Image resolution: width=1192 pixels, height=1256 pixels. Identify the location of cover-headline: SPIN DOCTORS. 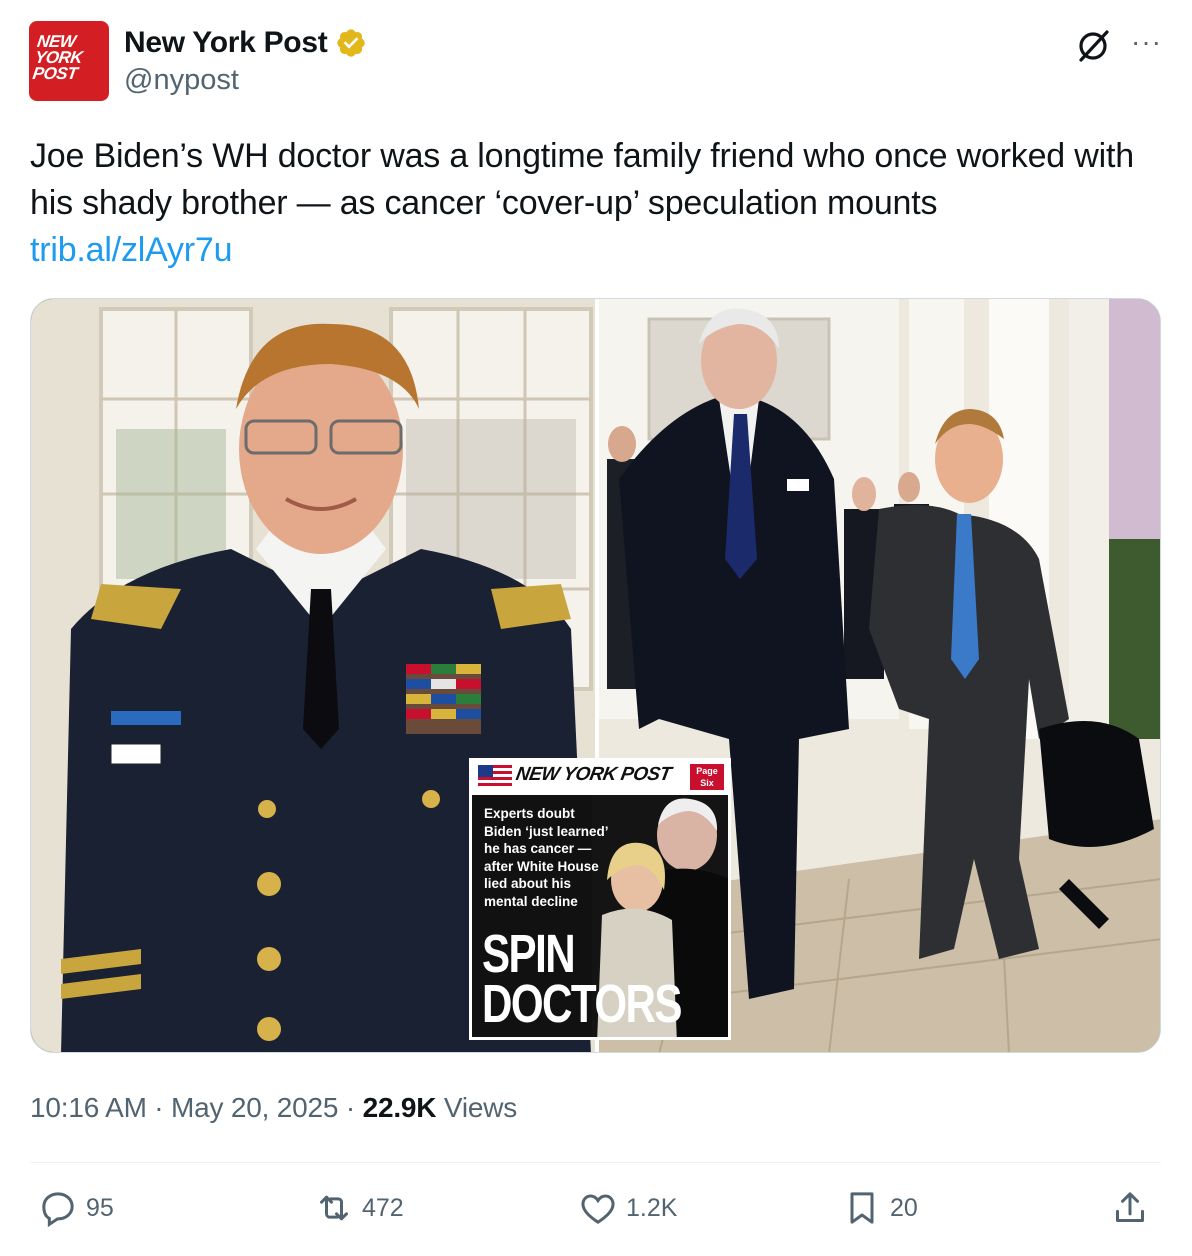
(605, 979).